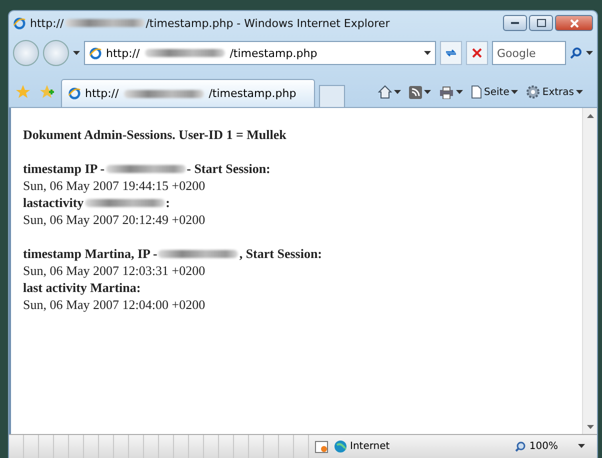 The image size is (602, 458). What do you see at coordinates (23, 92) in the screenshot?
I see `favorites-star-icon` at bounding box center [23, 92].